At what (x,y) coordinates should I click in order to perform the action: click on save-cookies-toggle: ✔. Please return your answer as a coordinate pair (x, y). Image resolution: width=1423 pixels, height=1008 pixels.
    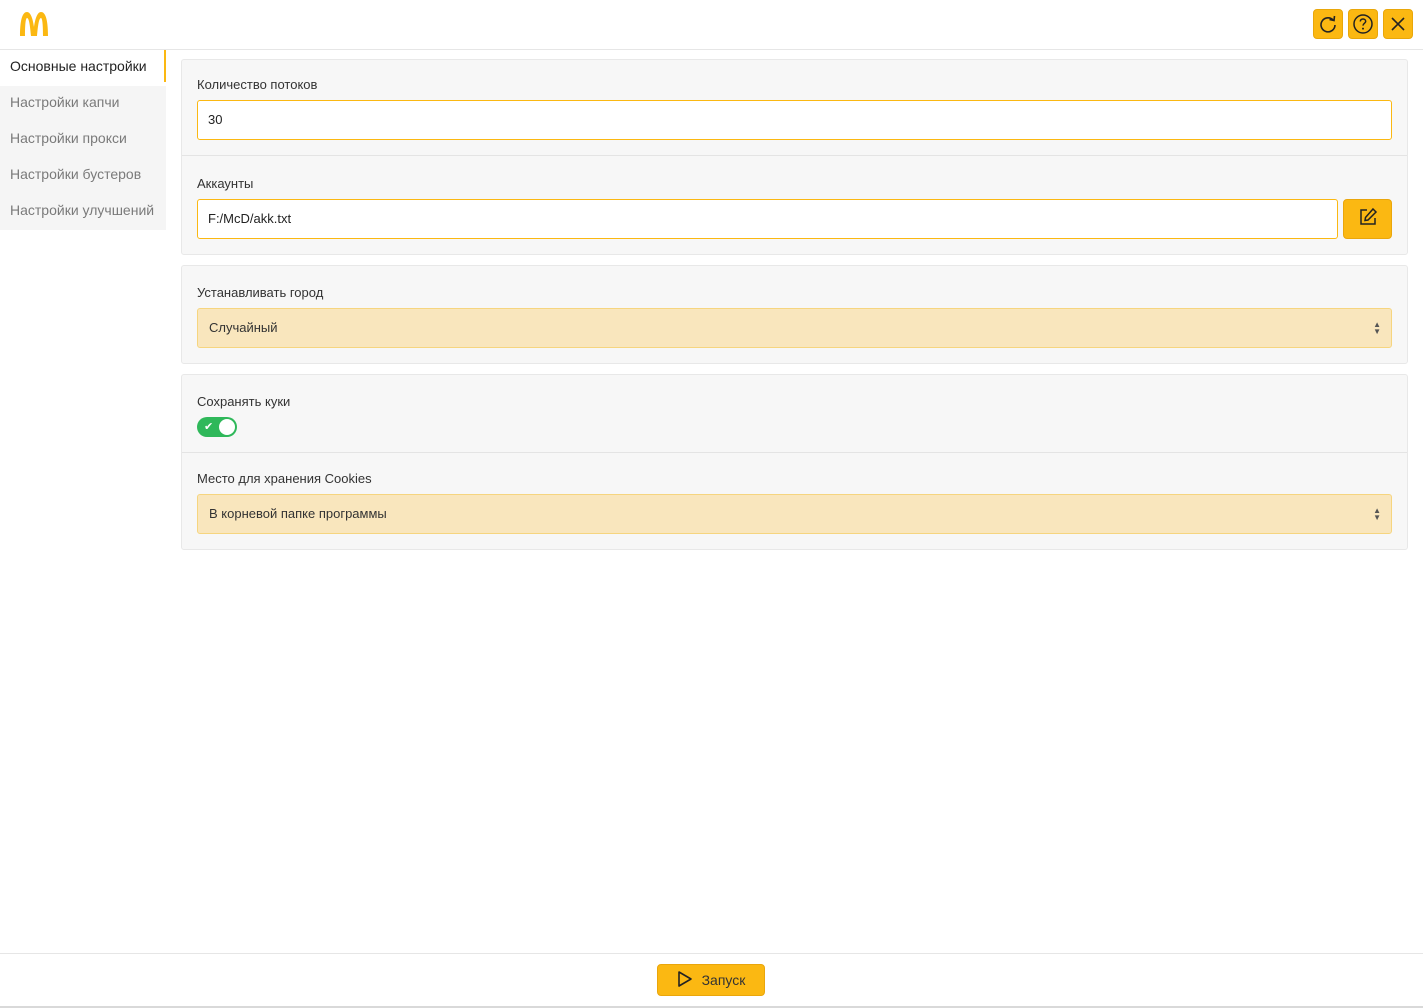
    Looking at the image, I should click on (217, 427).